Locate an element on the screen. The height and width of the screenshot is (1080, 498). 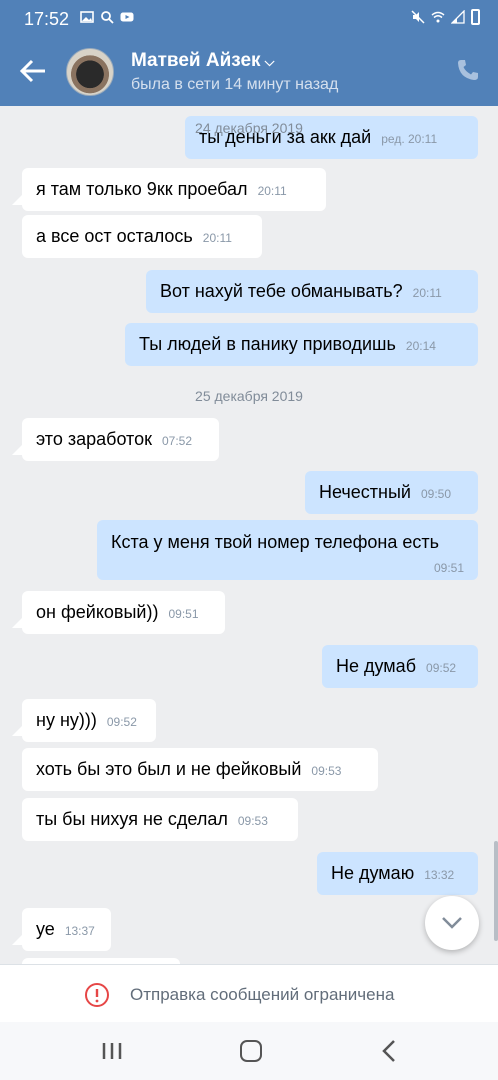
chevron-down-icon: ⌵ is located at coordinates (269, 61).